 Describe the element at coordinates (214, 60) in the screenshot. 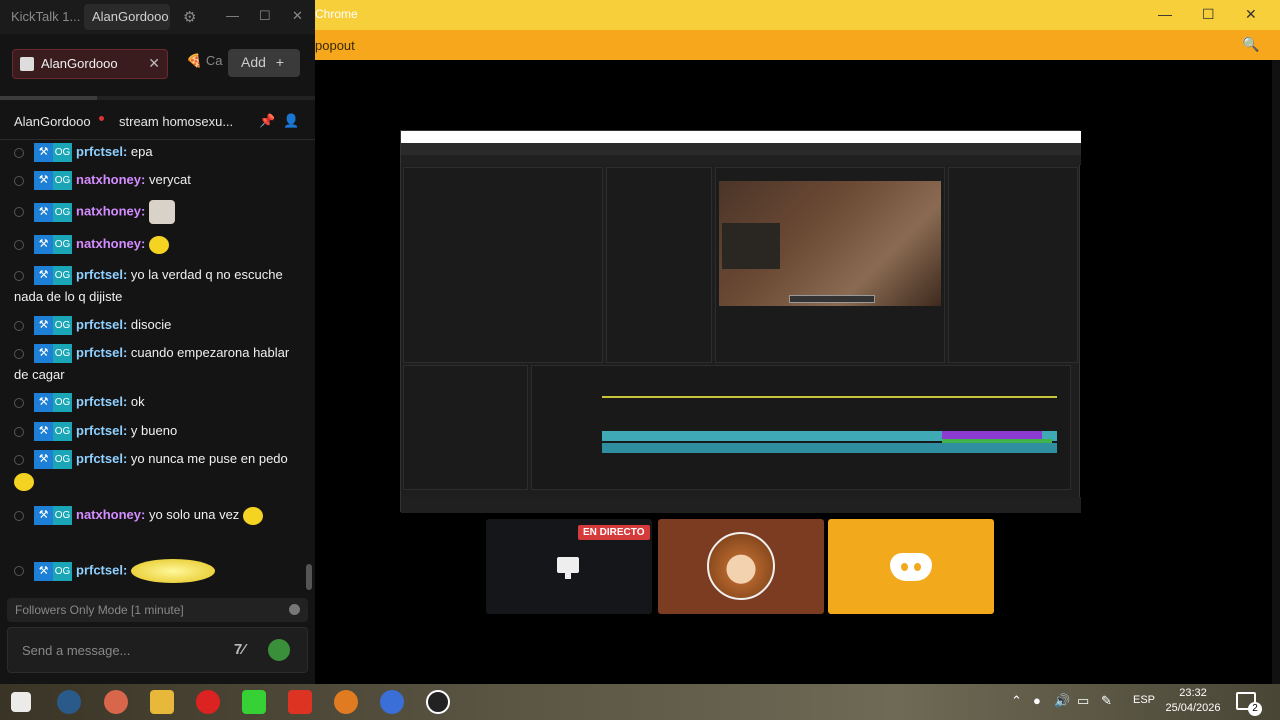

I see `tab-other-label: Ca` at that location.